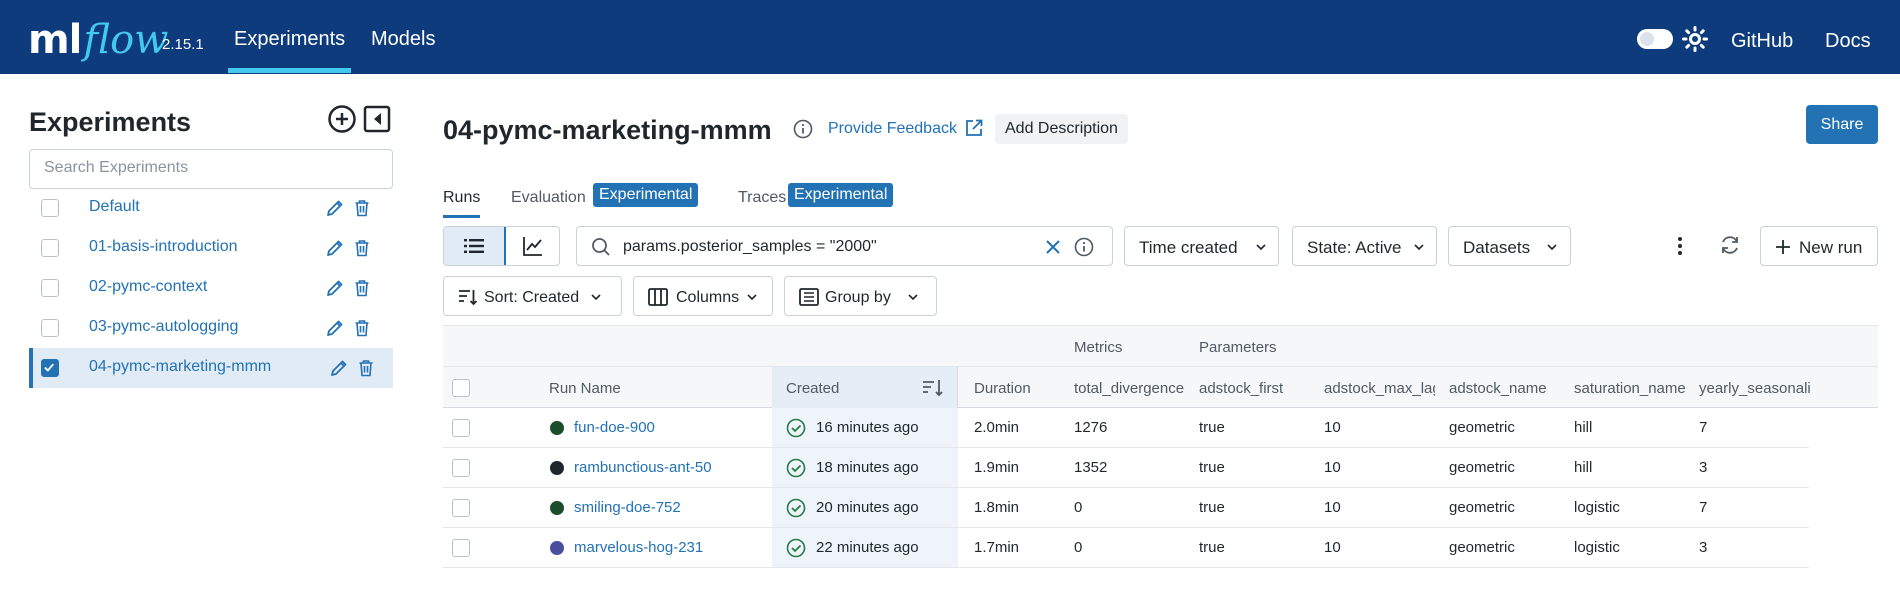 The image size is (1900, 599). Describe the element at coordinates (1504, 388) in the screenshot. I see `column-header-adstock-name: adstock_name` at that location.